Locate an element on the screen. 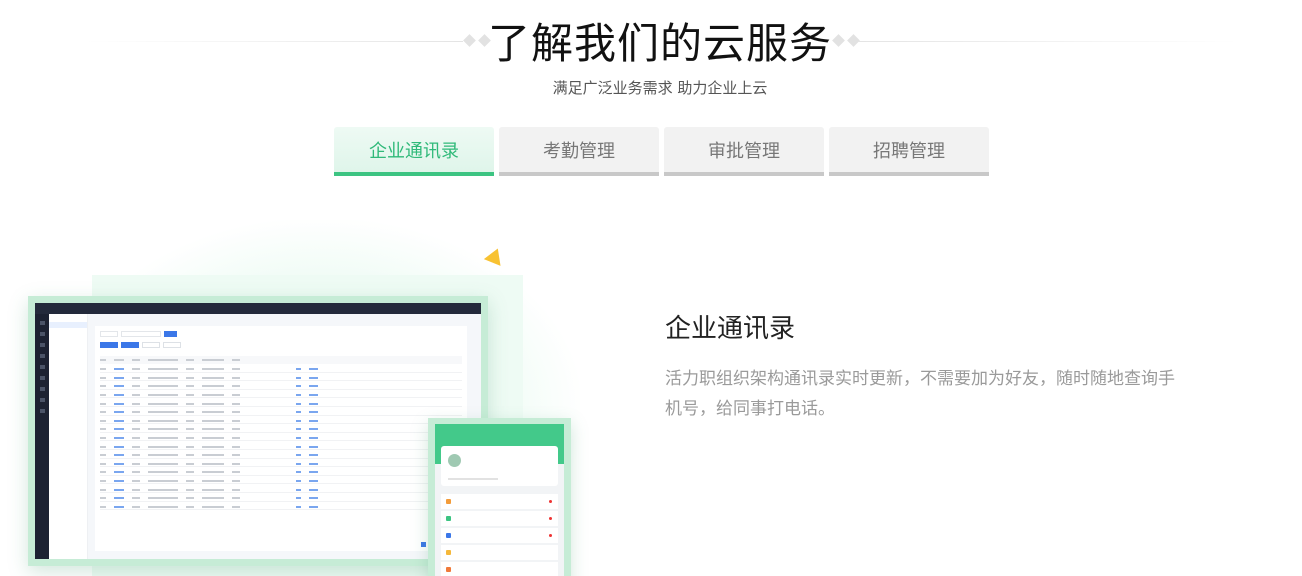 The height and width of the screenshot is (576, 1302). tab-contacts: 企业通讯录 is located at coordinates (414, 151).